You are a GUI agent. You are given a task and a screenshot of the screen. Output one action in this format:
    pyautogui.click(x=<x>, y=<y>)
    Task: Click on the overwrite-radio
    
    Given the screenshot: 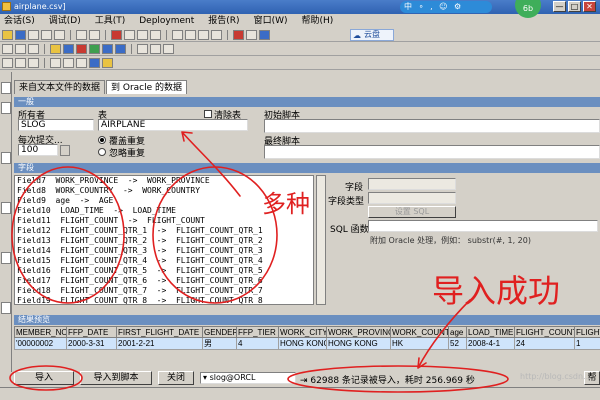 What is the action you would take?
    pyautogui.click(x=102, y=140)
    